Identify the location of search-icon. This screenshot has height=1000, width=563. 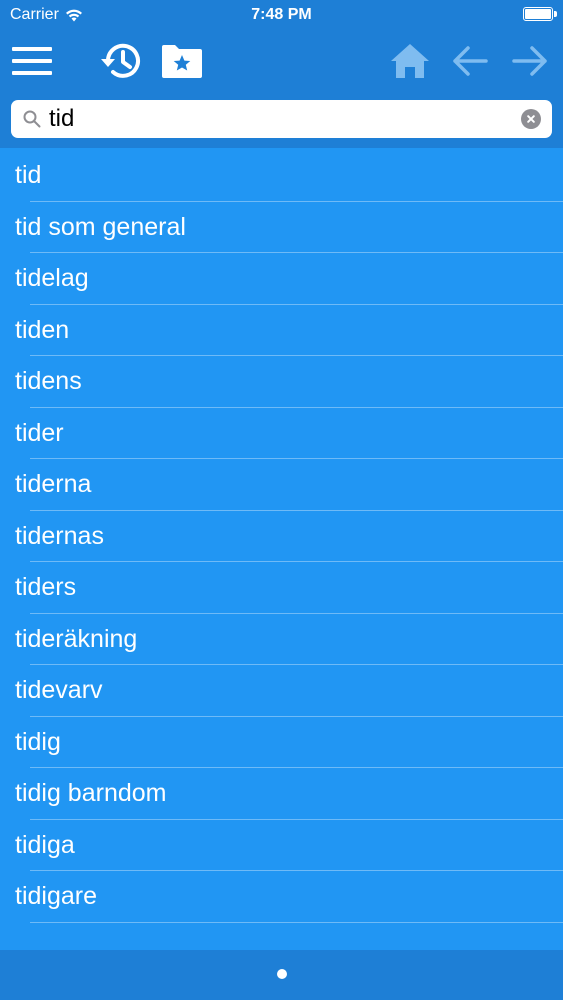
(32, 119).